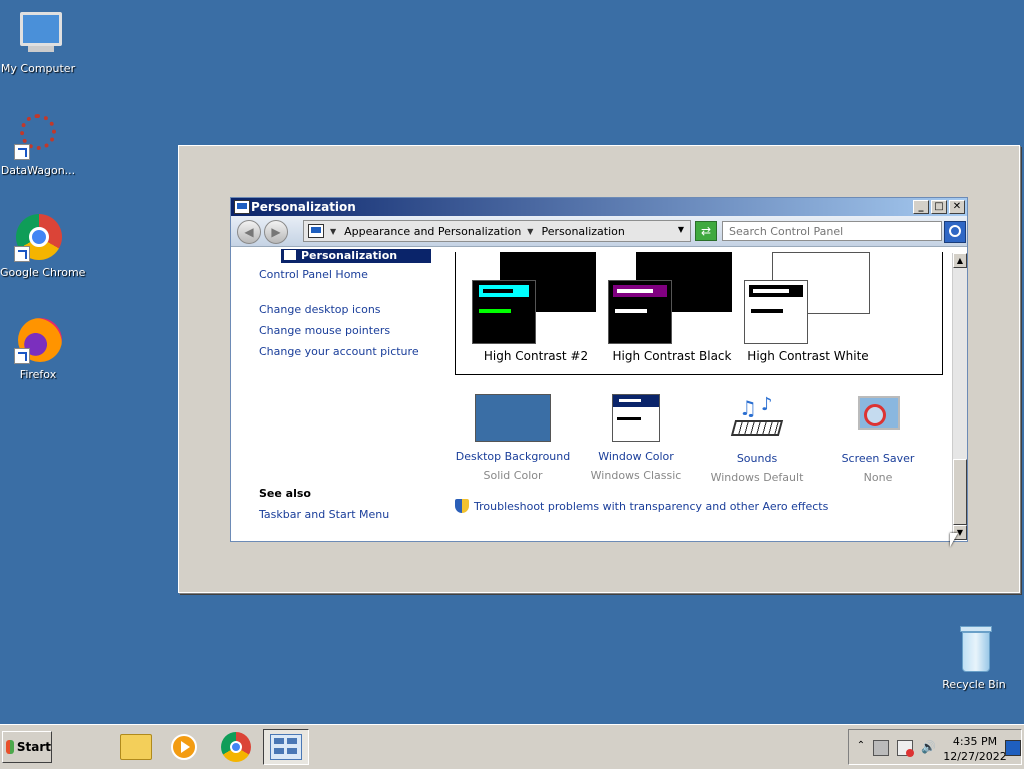  Describe the element at coordinates (38, 340) in the screenshot. I see `firefox-icon` at that location.